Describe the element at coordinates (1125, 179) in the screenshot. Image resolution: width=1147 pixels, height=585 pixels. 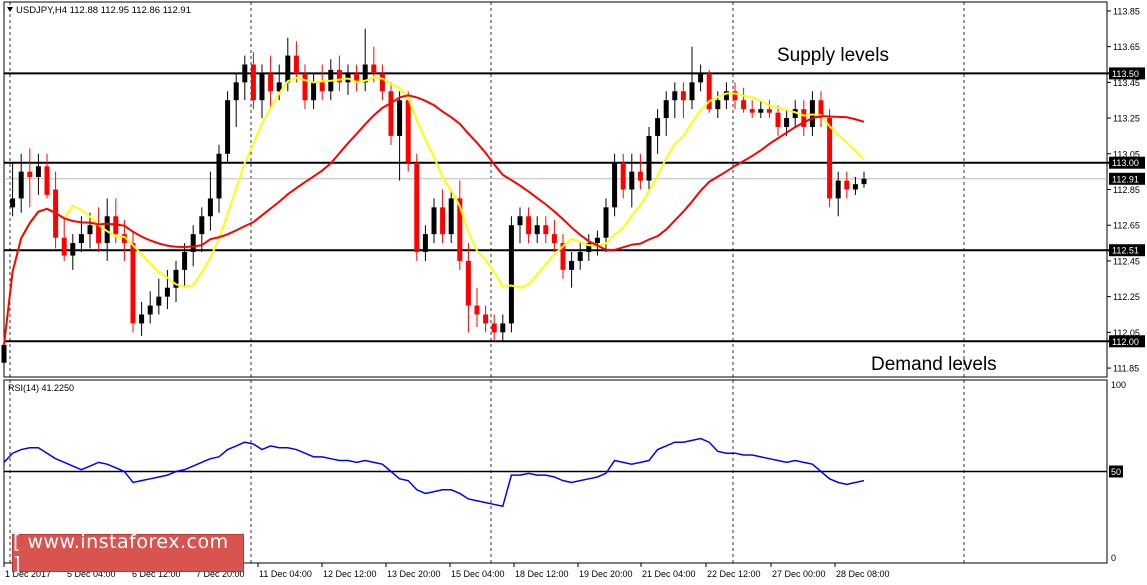
I see `price-marker-label: 112.91` at that location.